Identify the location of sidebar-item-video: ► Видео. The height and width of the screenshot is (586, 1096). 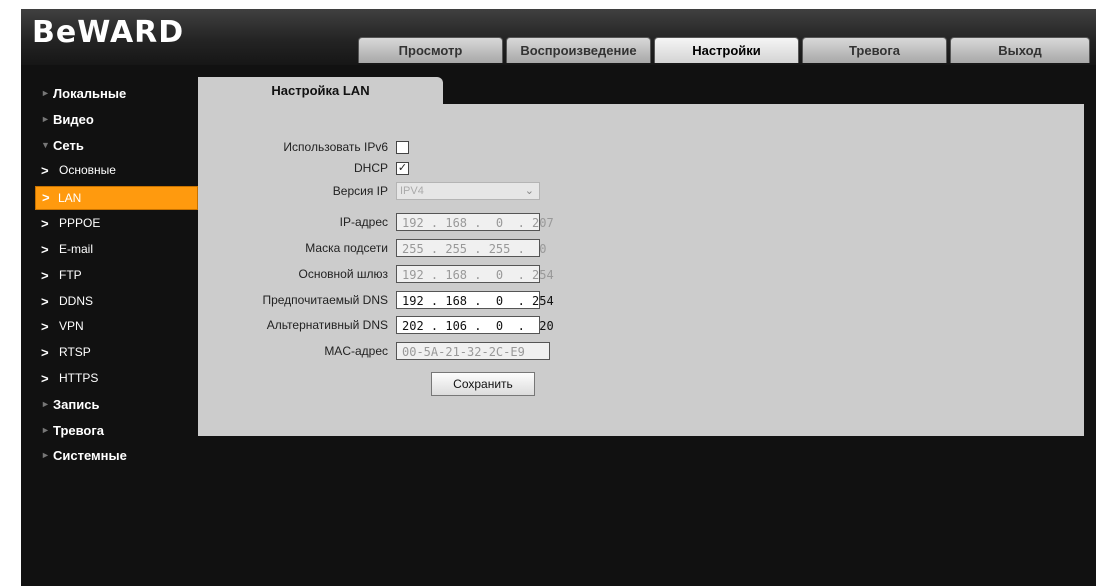
(109, 120).